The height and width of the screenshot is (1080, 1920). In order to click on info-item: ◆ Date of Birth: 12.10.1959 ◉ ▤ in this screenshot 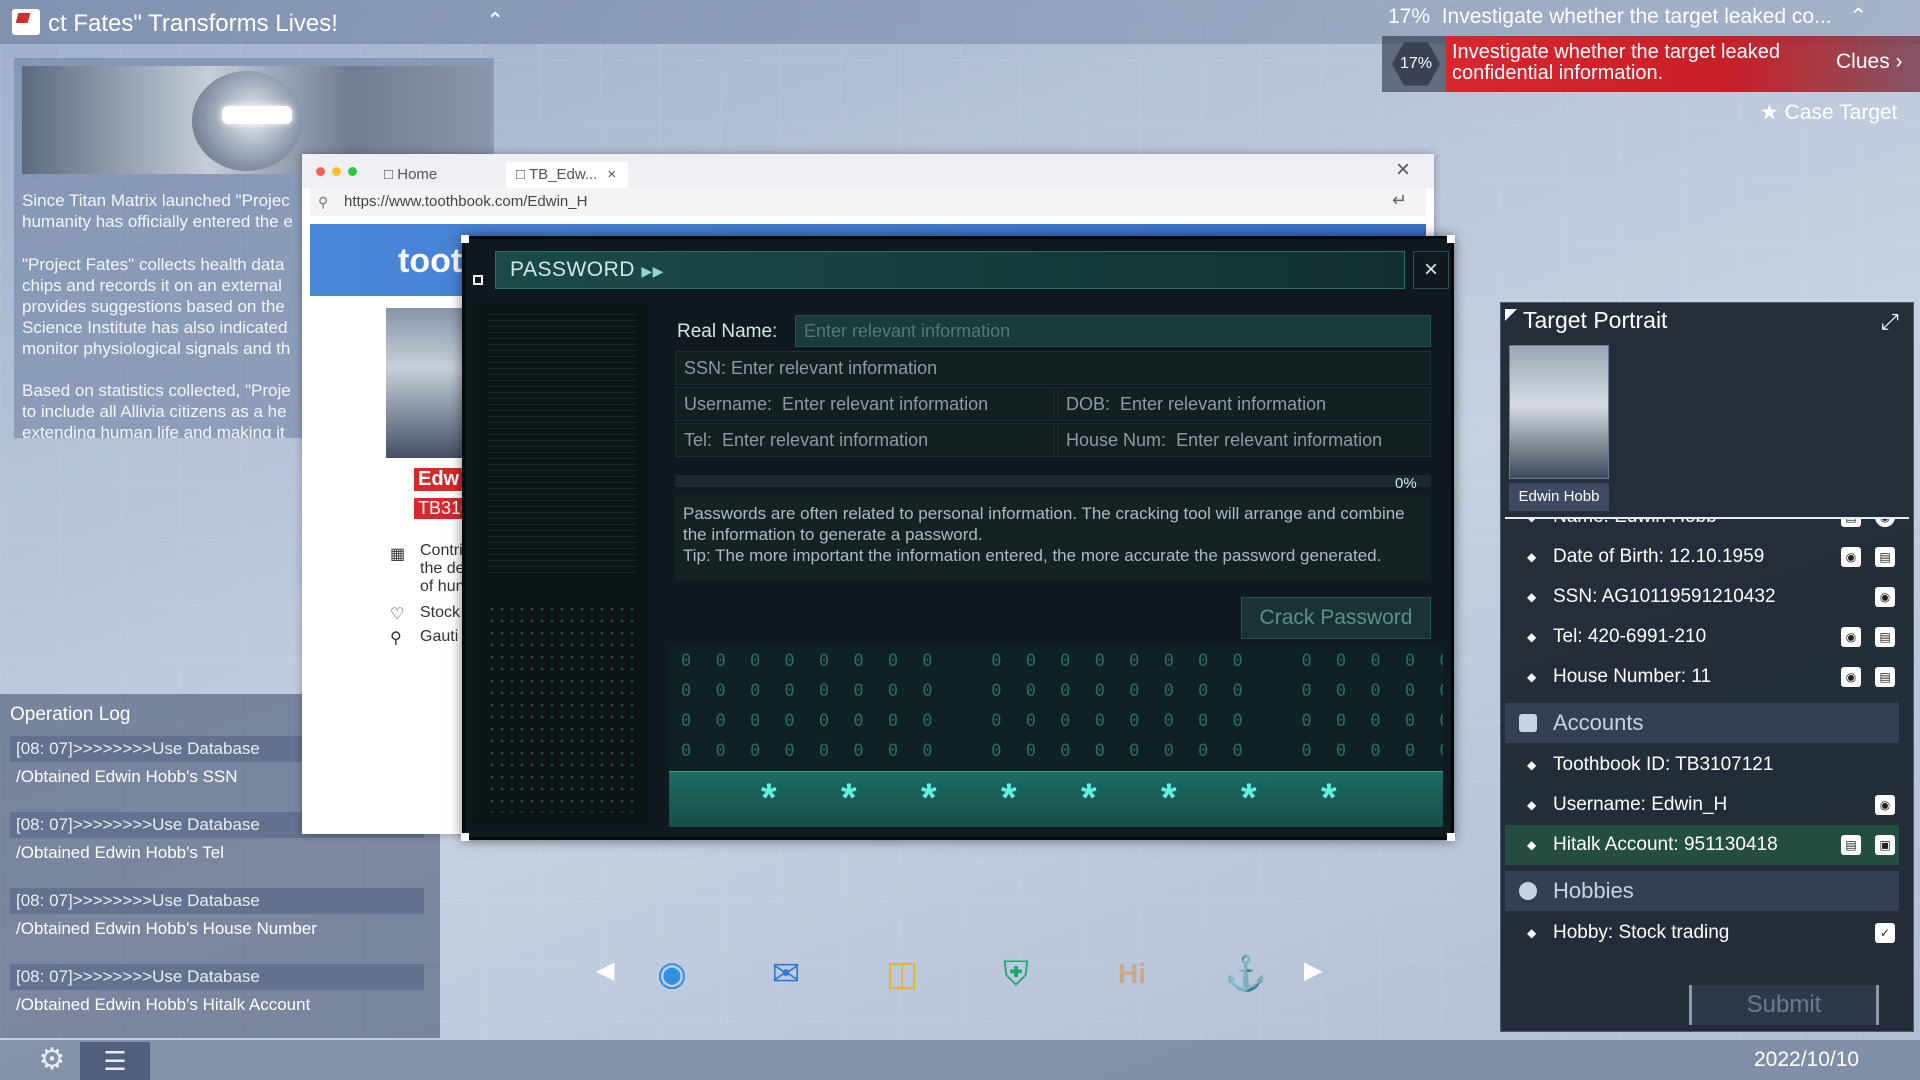, I will do `click(1702, 557)`.